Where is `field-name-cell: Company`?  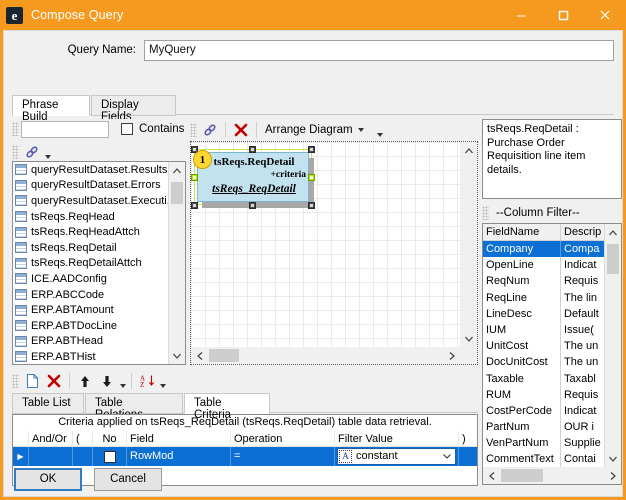
field-name-cell: Company is located at coordinates (522, 249).